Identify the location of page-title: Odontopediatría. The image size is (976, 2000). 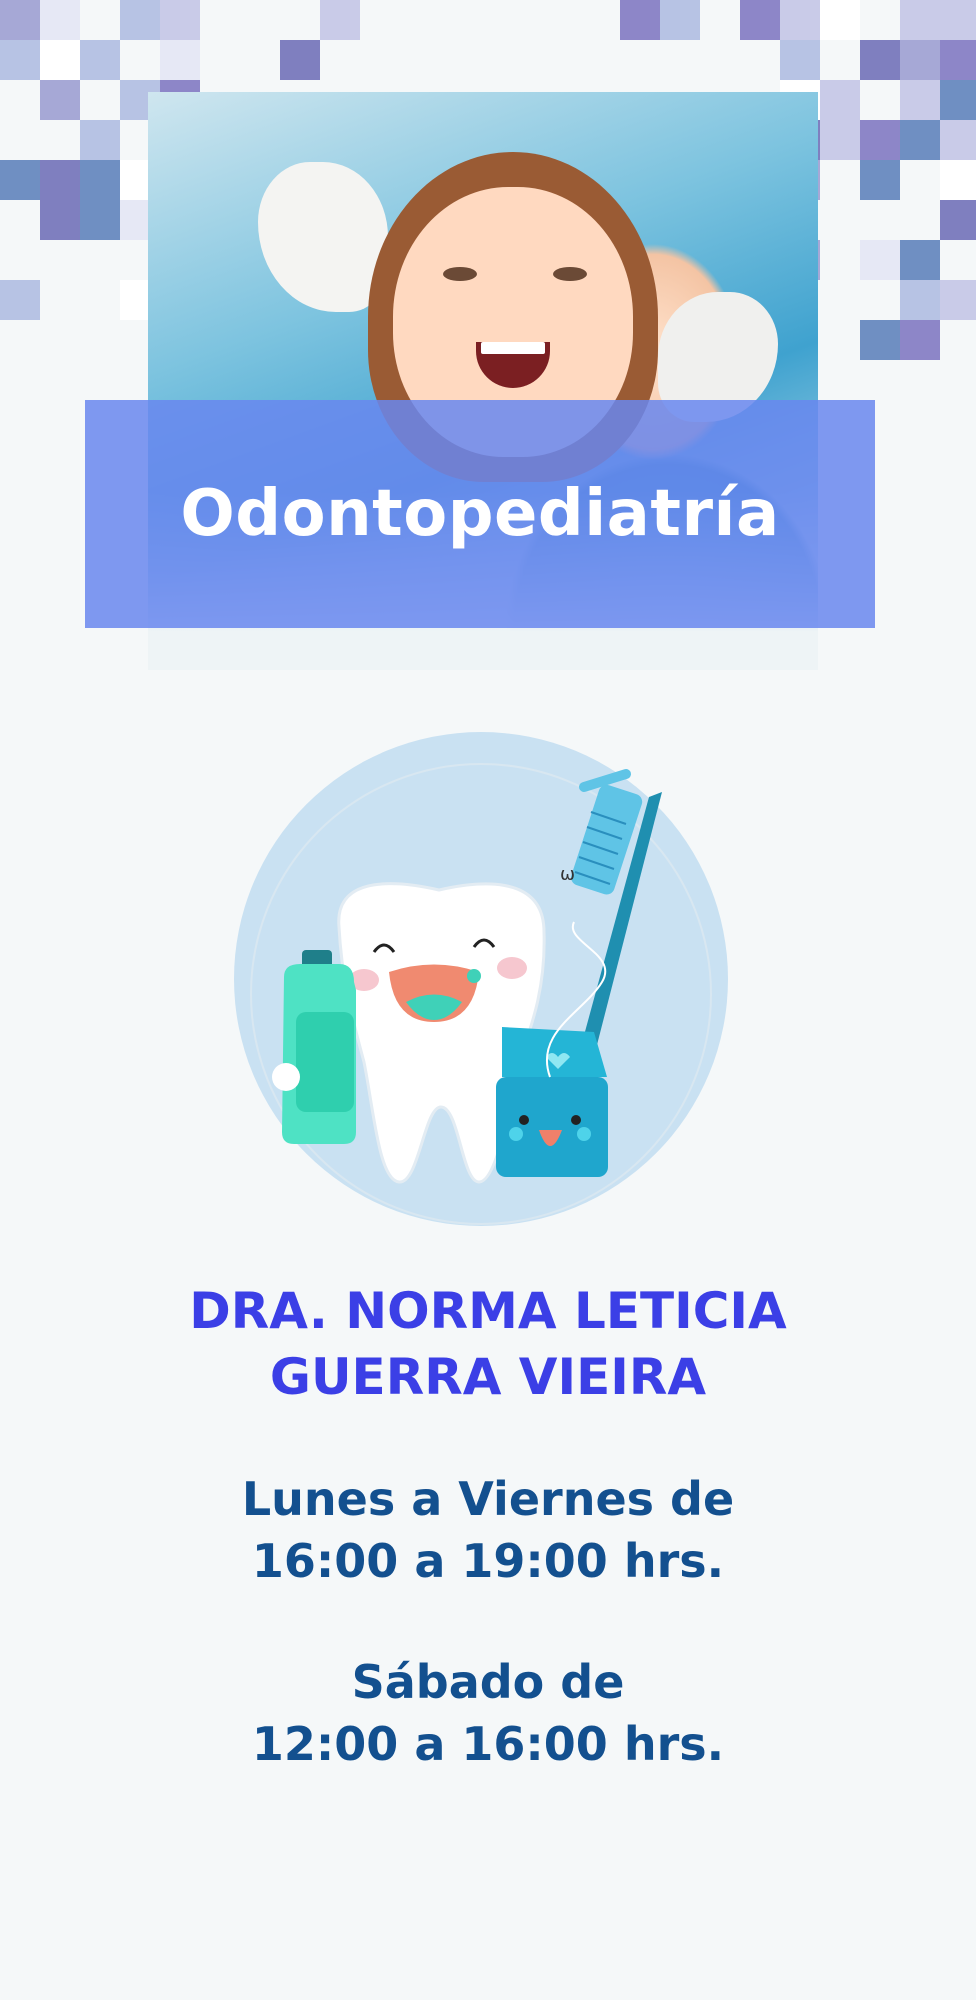
(480, 514).